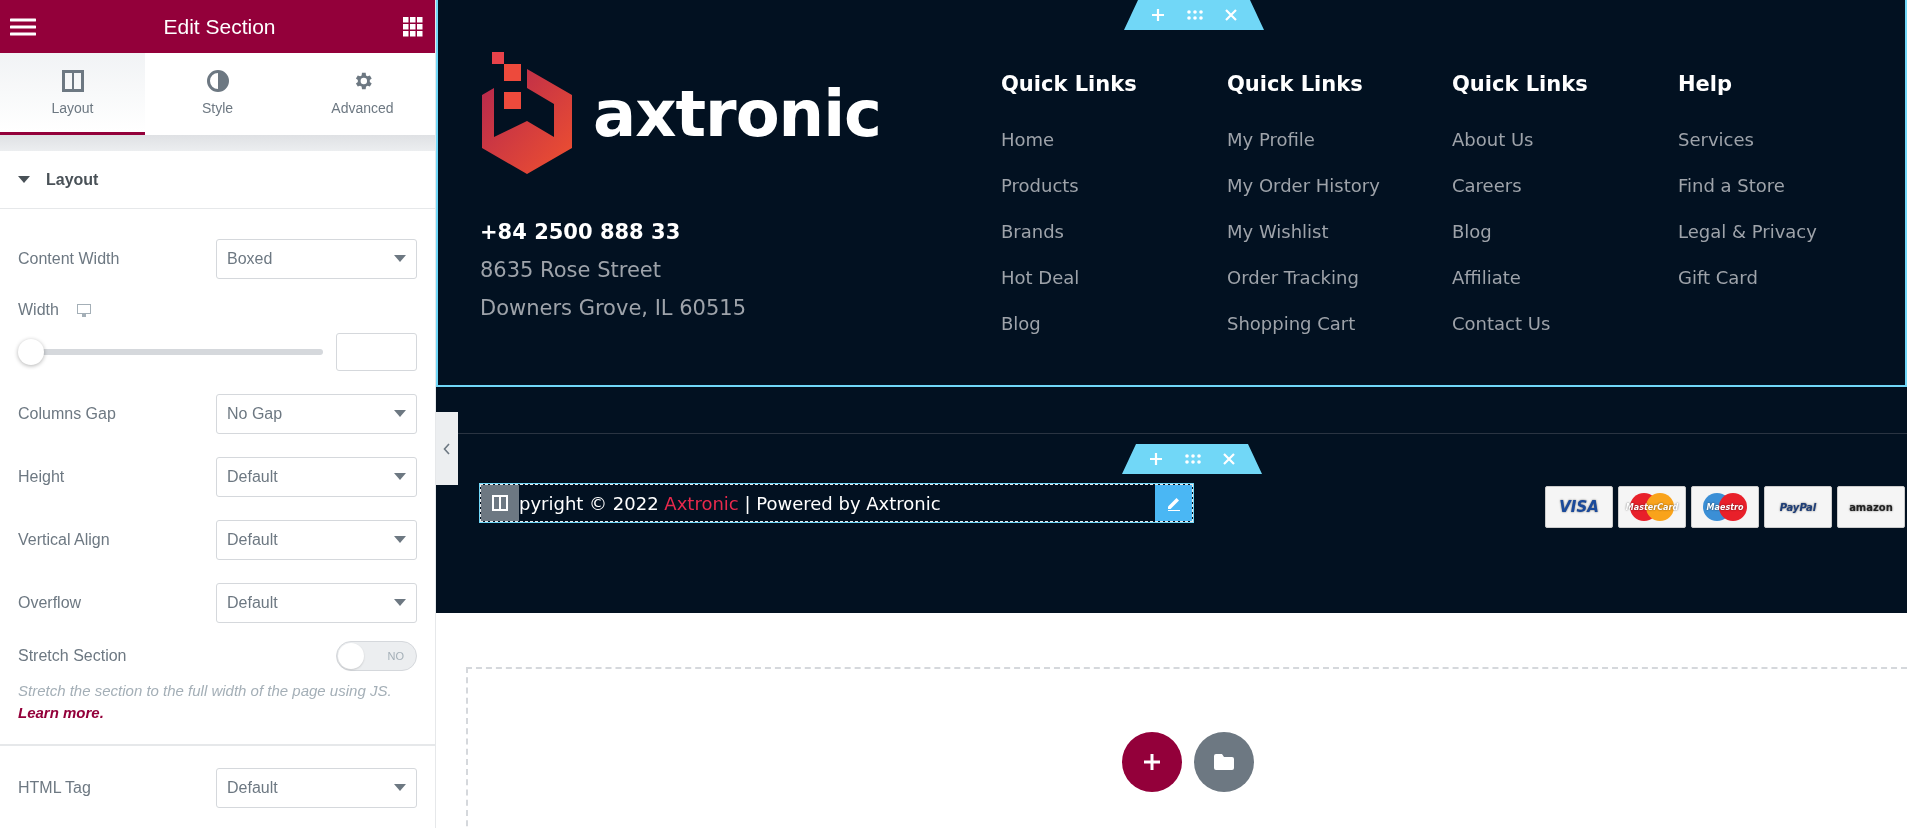  What do you see at coordinates (61, 712) in the screenshot?
I see `learn-more-link: Learn more.` at bounding box center [61, 712].